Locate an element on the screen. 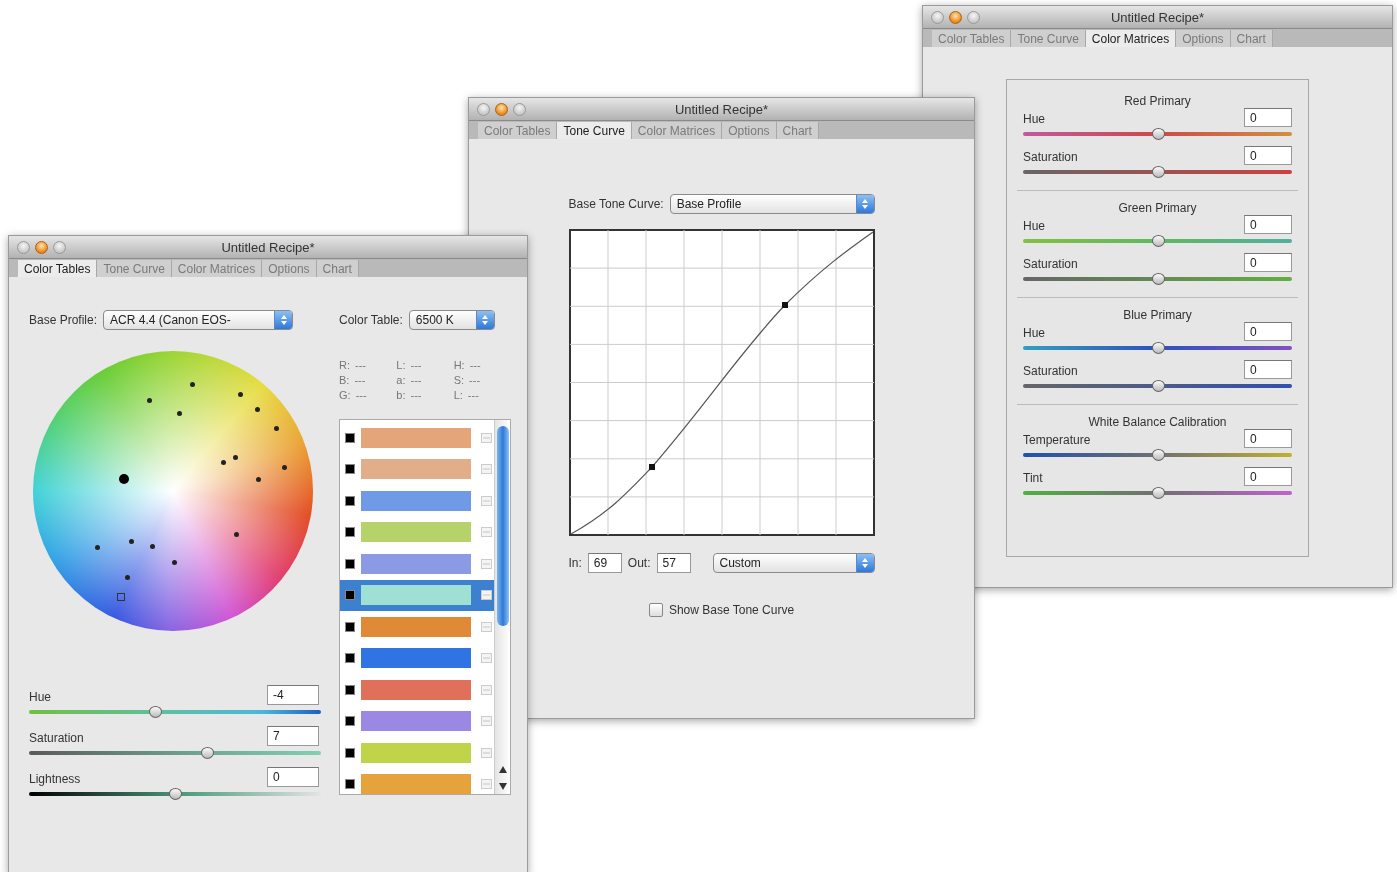 The height and width of the screenshot is (872, 1397). readout-label: G: is located at coordinates (345, 395).